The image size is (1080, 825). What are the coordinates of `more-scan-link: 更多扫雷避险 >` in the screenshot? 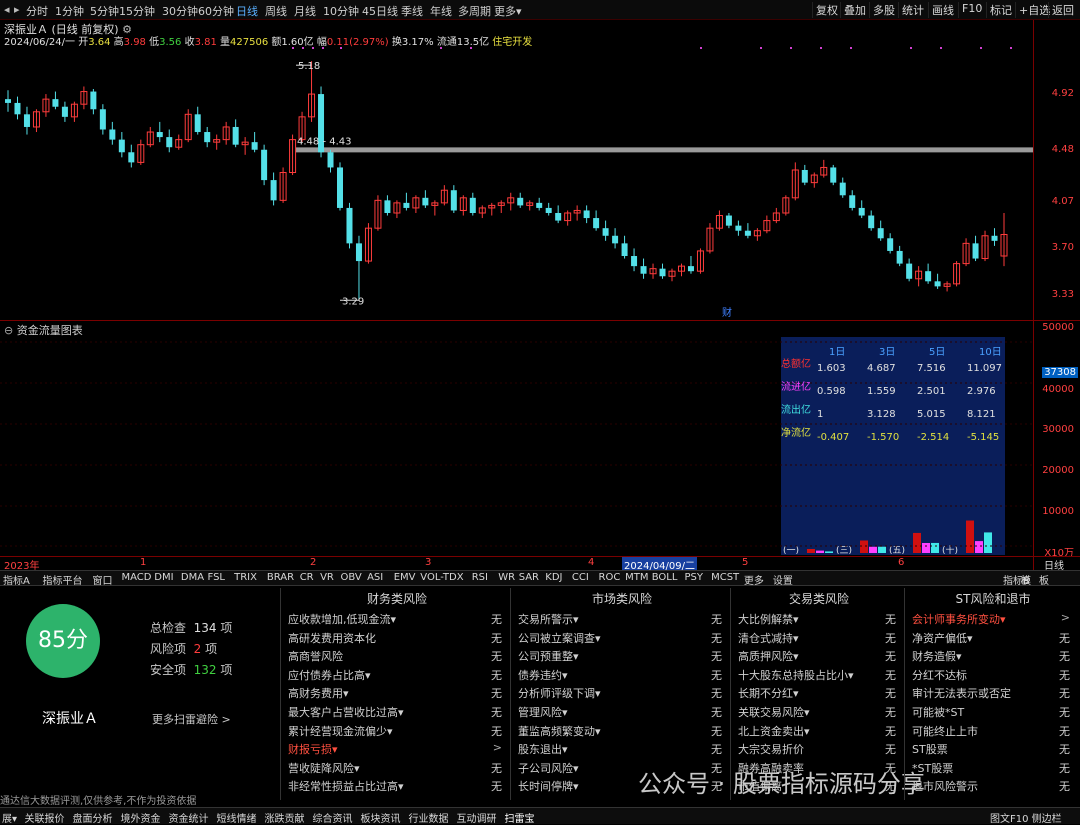 It's located at (191, 719).